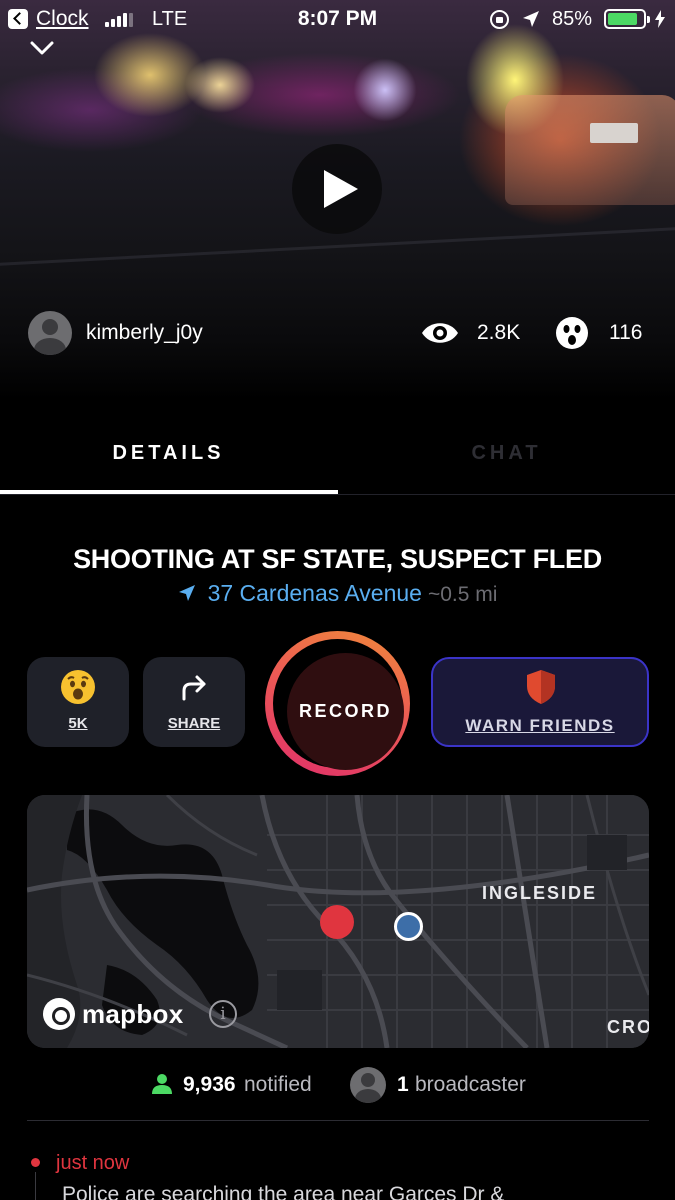 The height and width of the screenshot is (1200, 675). Describe the element at coordinates (531, 19) in the screenshot. I see `location-services-icon` at that location.